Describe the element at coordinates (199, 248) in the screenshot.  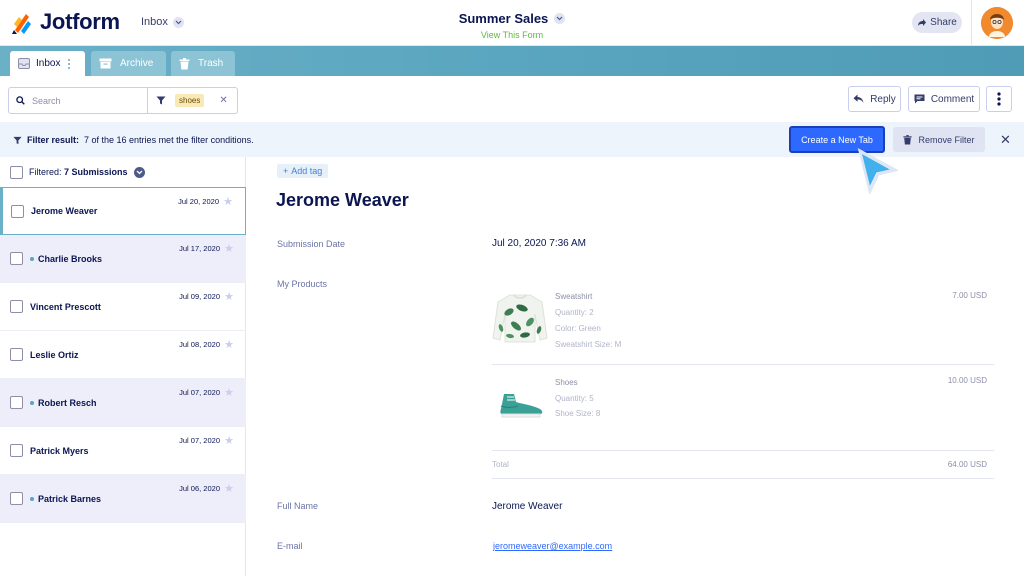
I see `submission-date: Jul 17, 2020` at that location.